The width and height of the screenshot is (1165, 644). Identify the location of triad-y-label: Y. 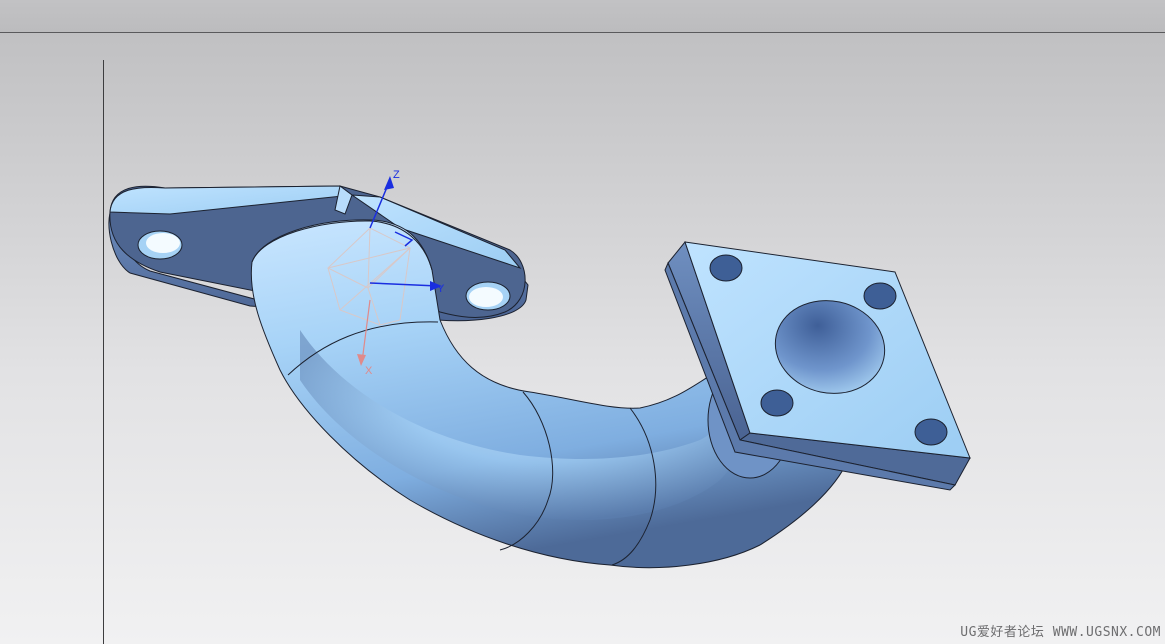
(441, 289).